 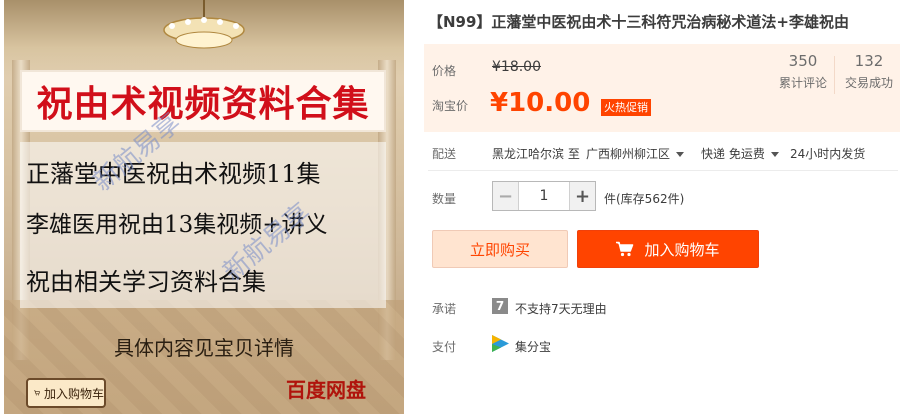 What do you see at coordinates (444, 199) in the screenshot?
I see `quantity-label: 数量` at bounding box center [444, 199].